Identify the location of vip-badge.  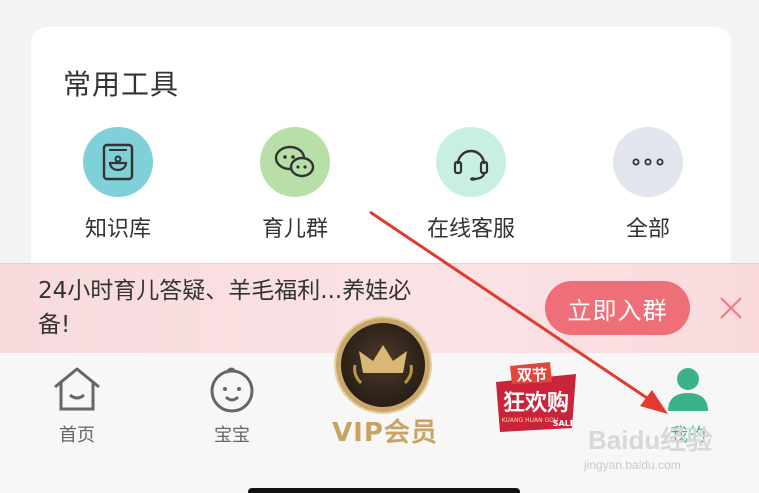
(383, 365).